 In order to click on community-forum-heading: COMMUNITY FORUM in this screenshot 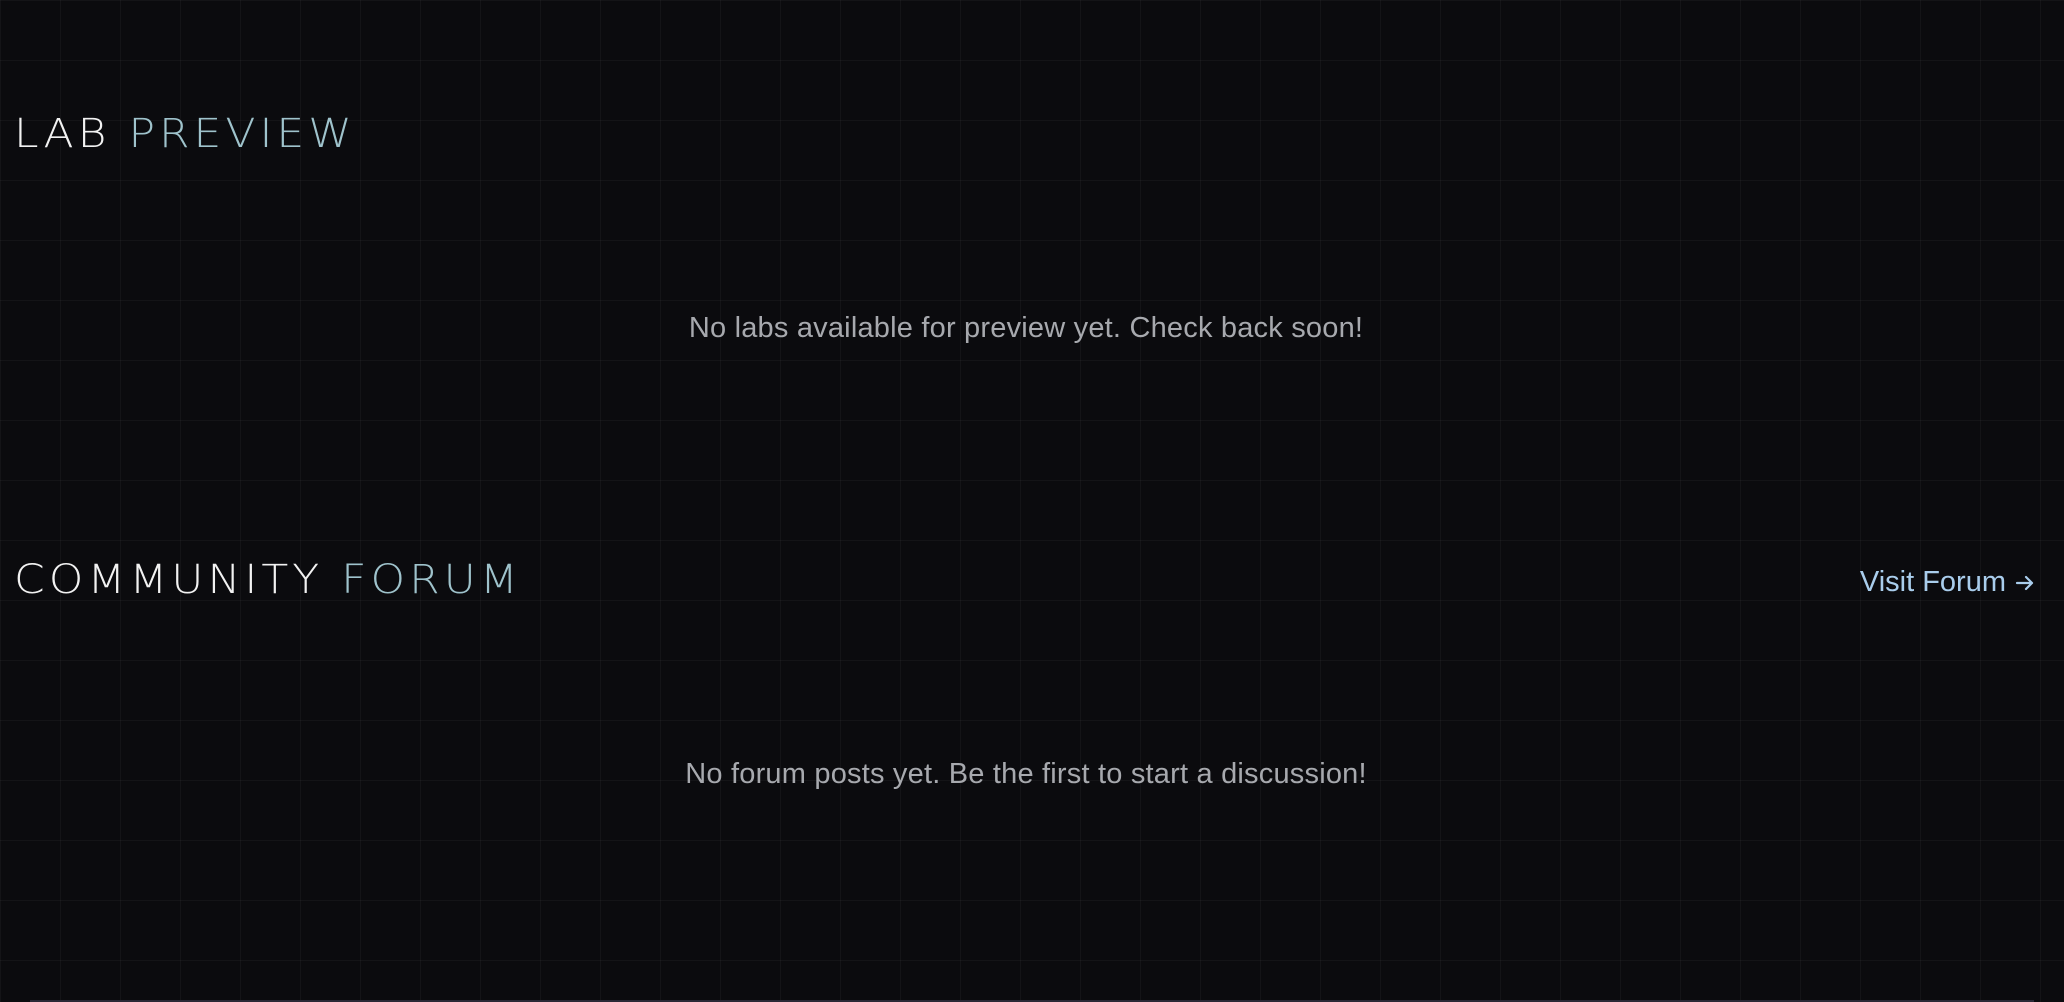, I will do `click(268, 579)`.